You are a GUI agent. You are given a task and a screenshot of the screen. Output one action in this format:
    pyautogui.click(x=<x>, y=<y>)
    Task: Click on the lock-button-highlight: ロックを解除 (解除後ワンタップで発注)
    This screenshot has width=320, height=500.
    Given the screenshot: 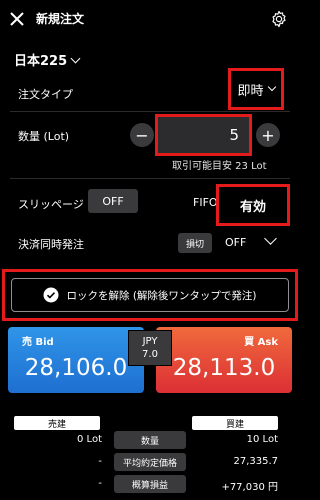 What is the action you would take?
    pyautogui.click(x=150, y=295)
    